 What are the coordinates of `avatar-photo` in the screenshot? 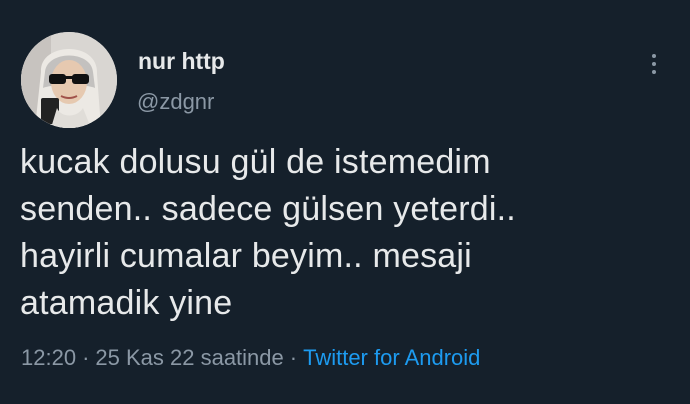 It's located at (69, 80).